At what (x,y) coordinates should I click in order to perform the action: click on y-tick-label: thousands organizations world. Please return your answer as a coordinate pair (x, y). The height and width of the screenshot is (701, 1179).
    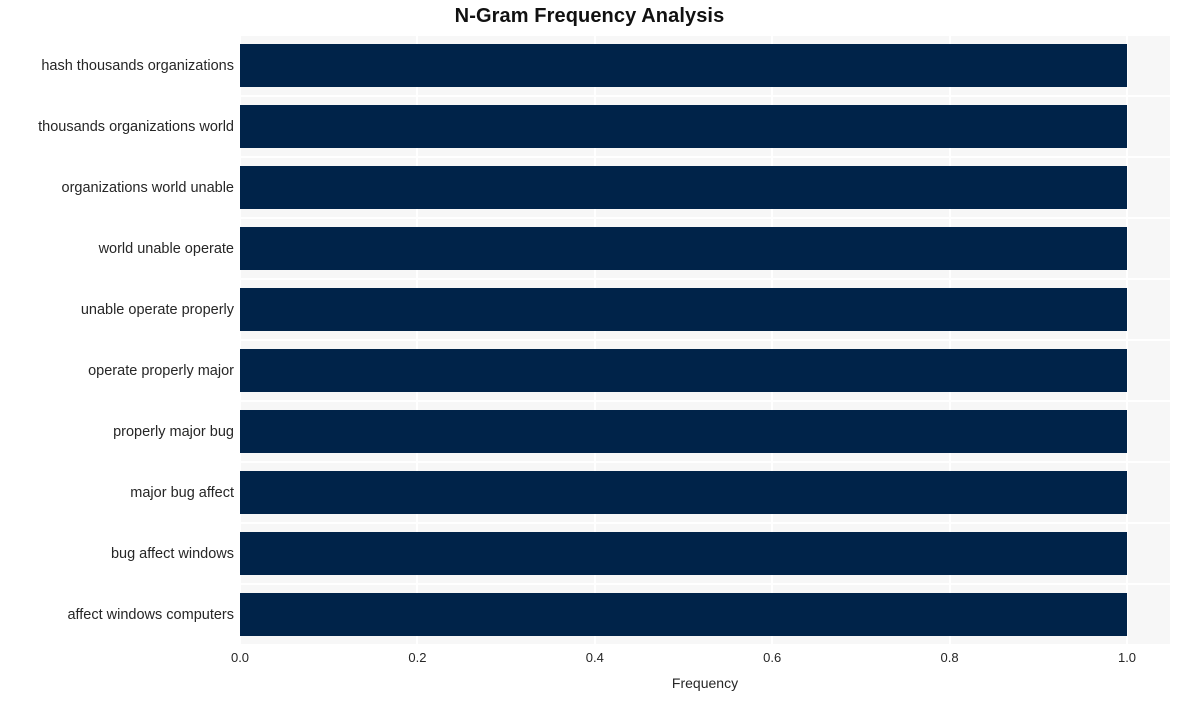
    Looking at the image, I should click on (136, 126).